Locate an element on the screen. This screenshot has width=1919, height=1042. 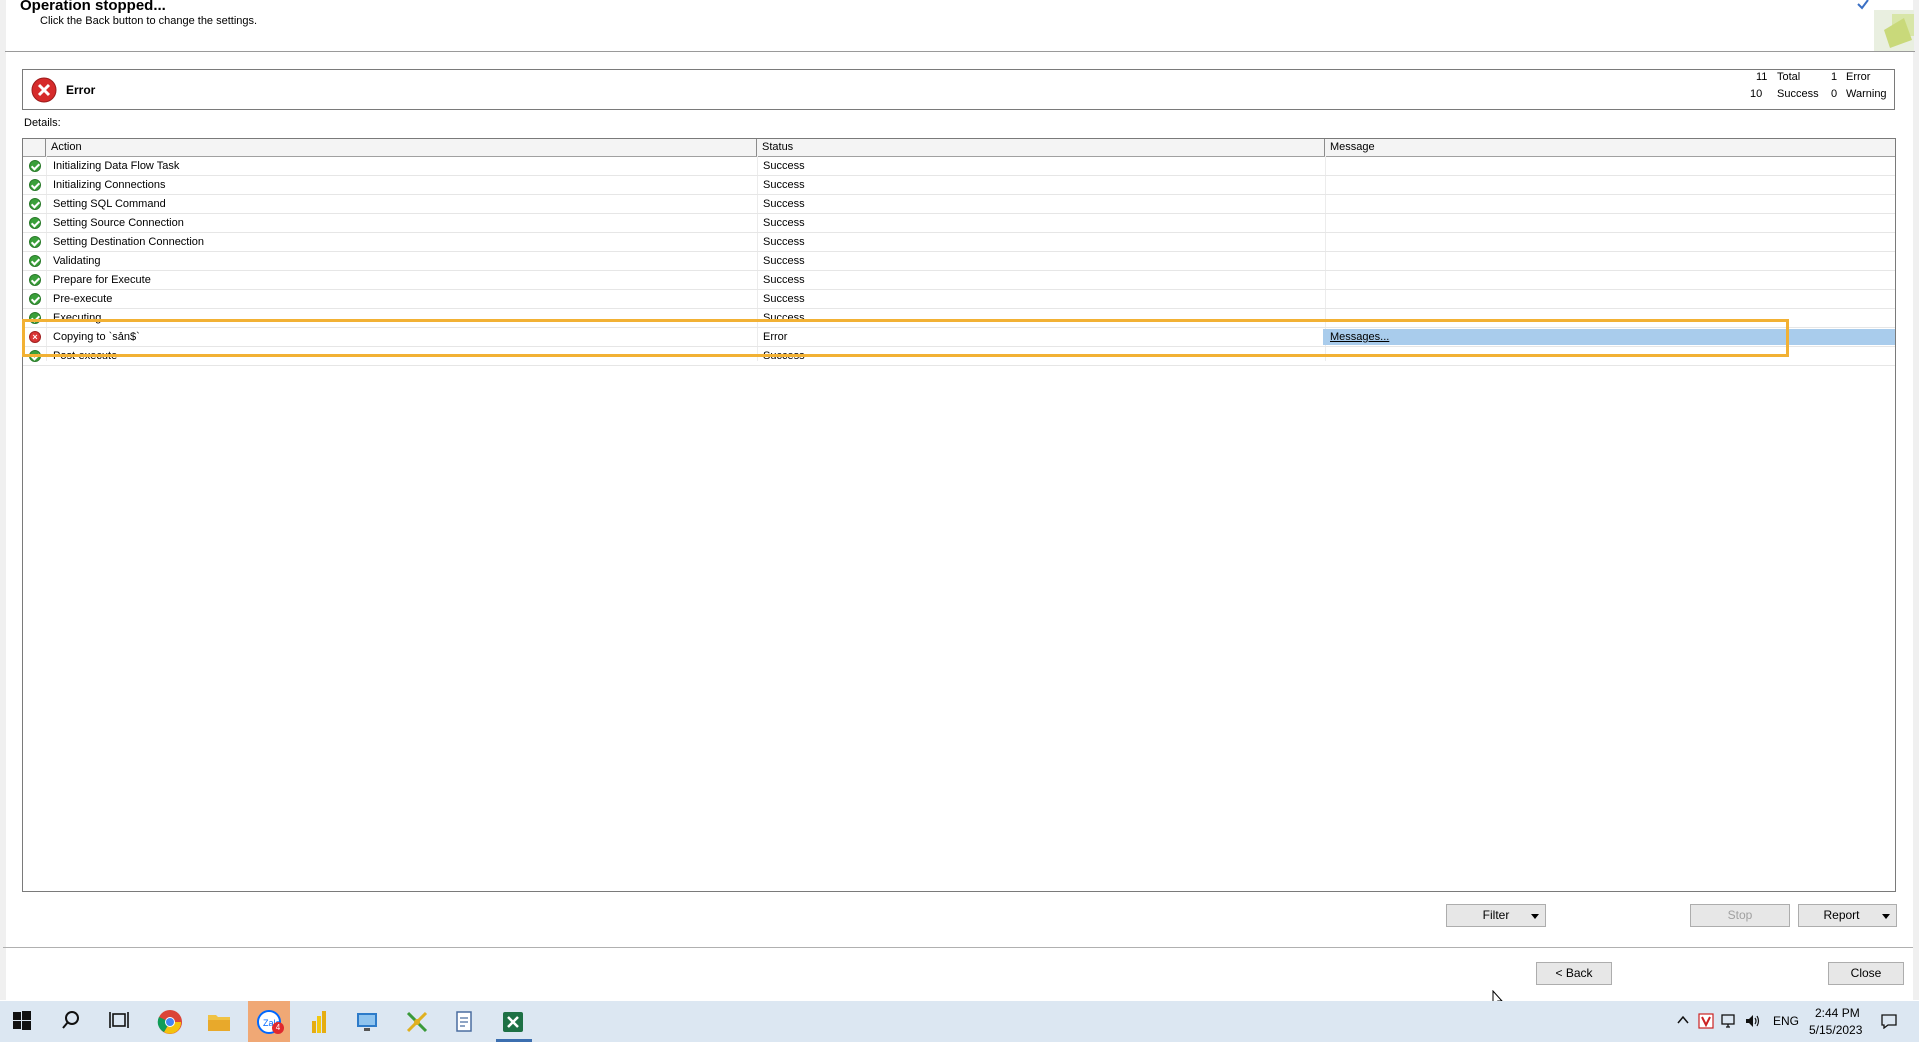
task-view-icon is located at coordinates (121, 1022).